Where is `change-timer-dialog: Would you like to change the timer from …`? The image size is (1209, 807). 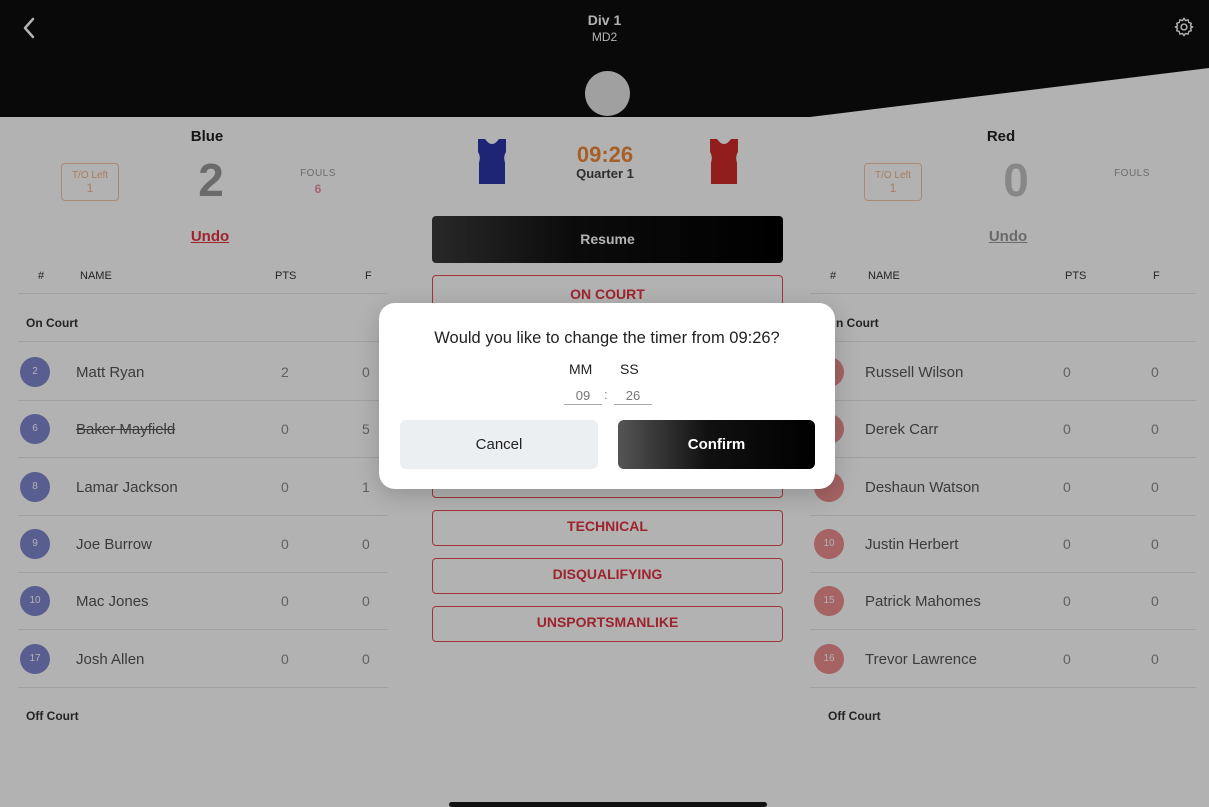
change-timer-dialog: Would you like to change the timer from … is located at coordinates (607, 396).